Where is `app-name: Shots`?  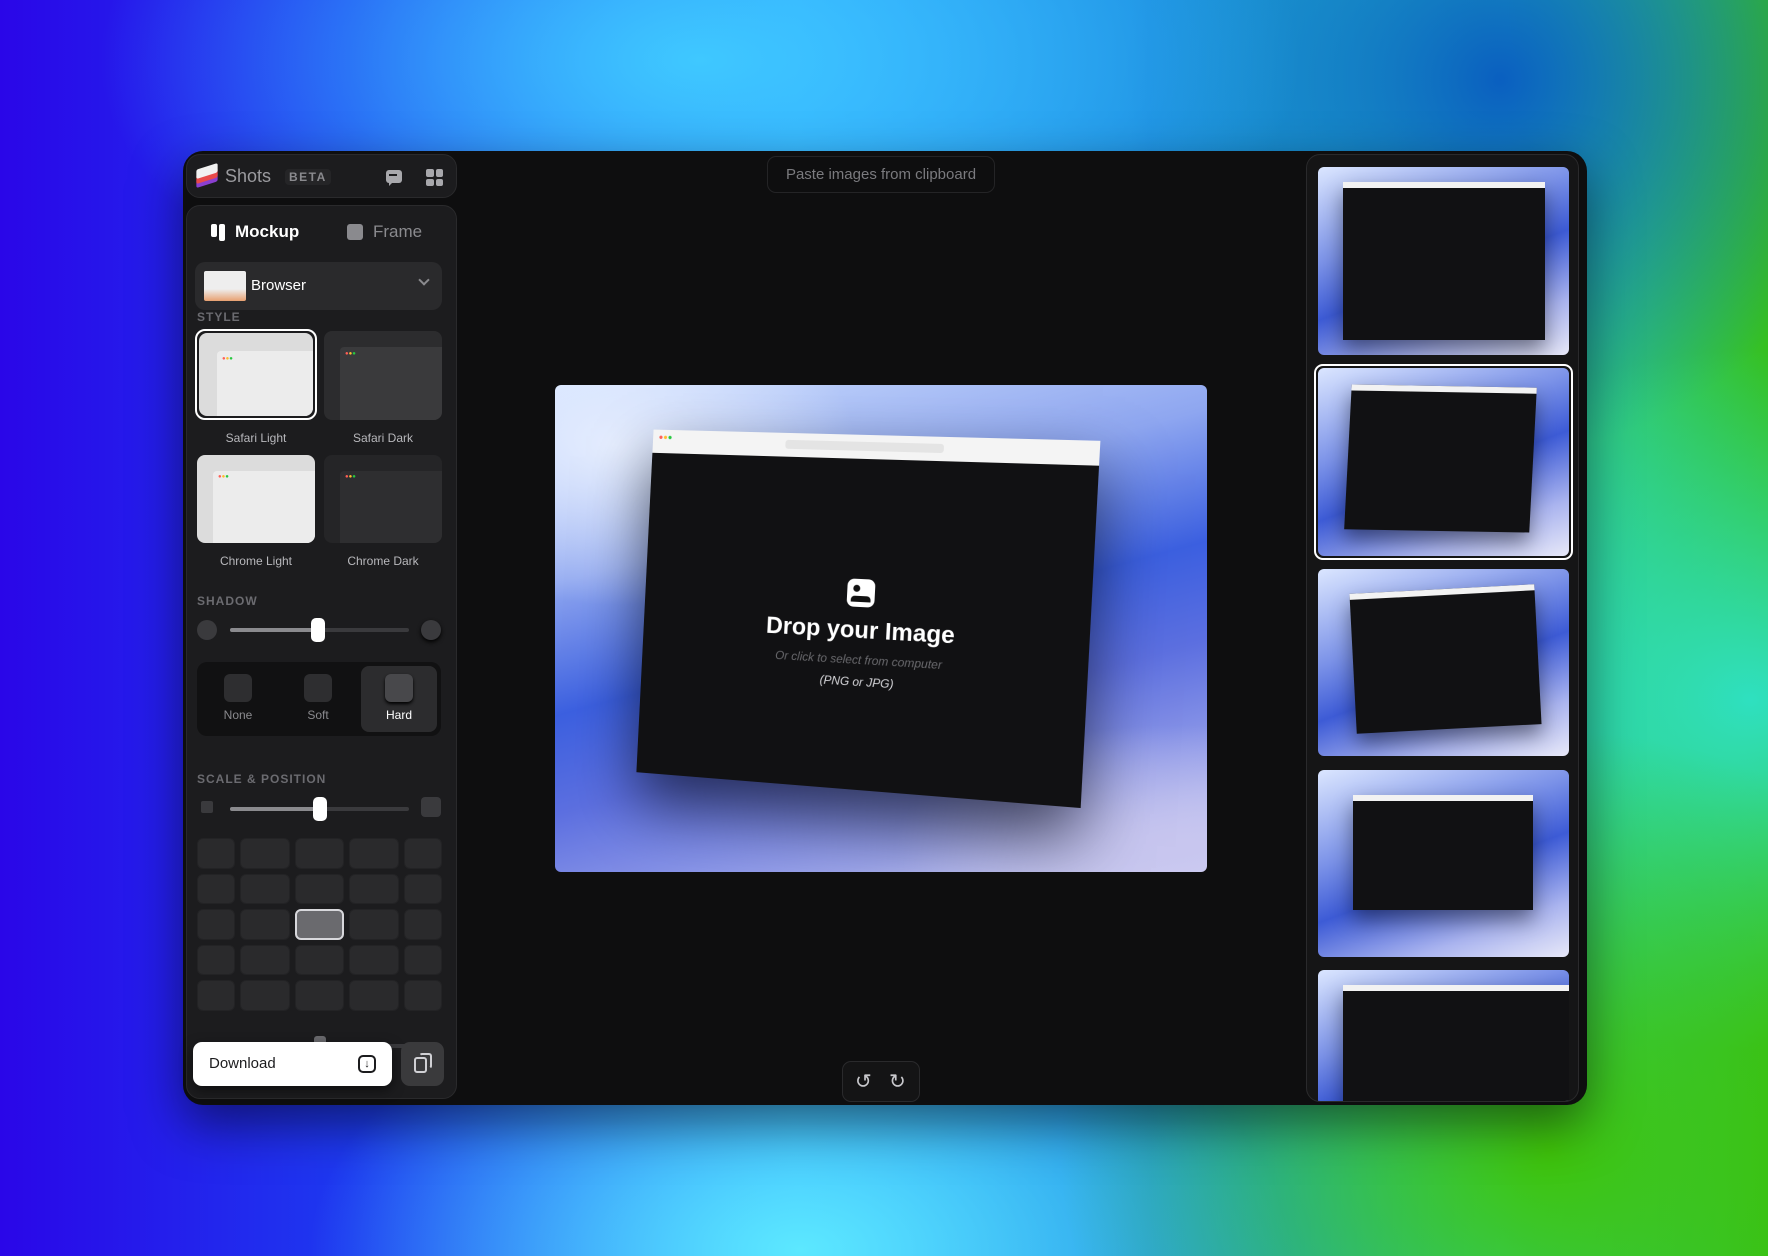 app-name: Shots is located at coordinates (248, 176).